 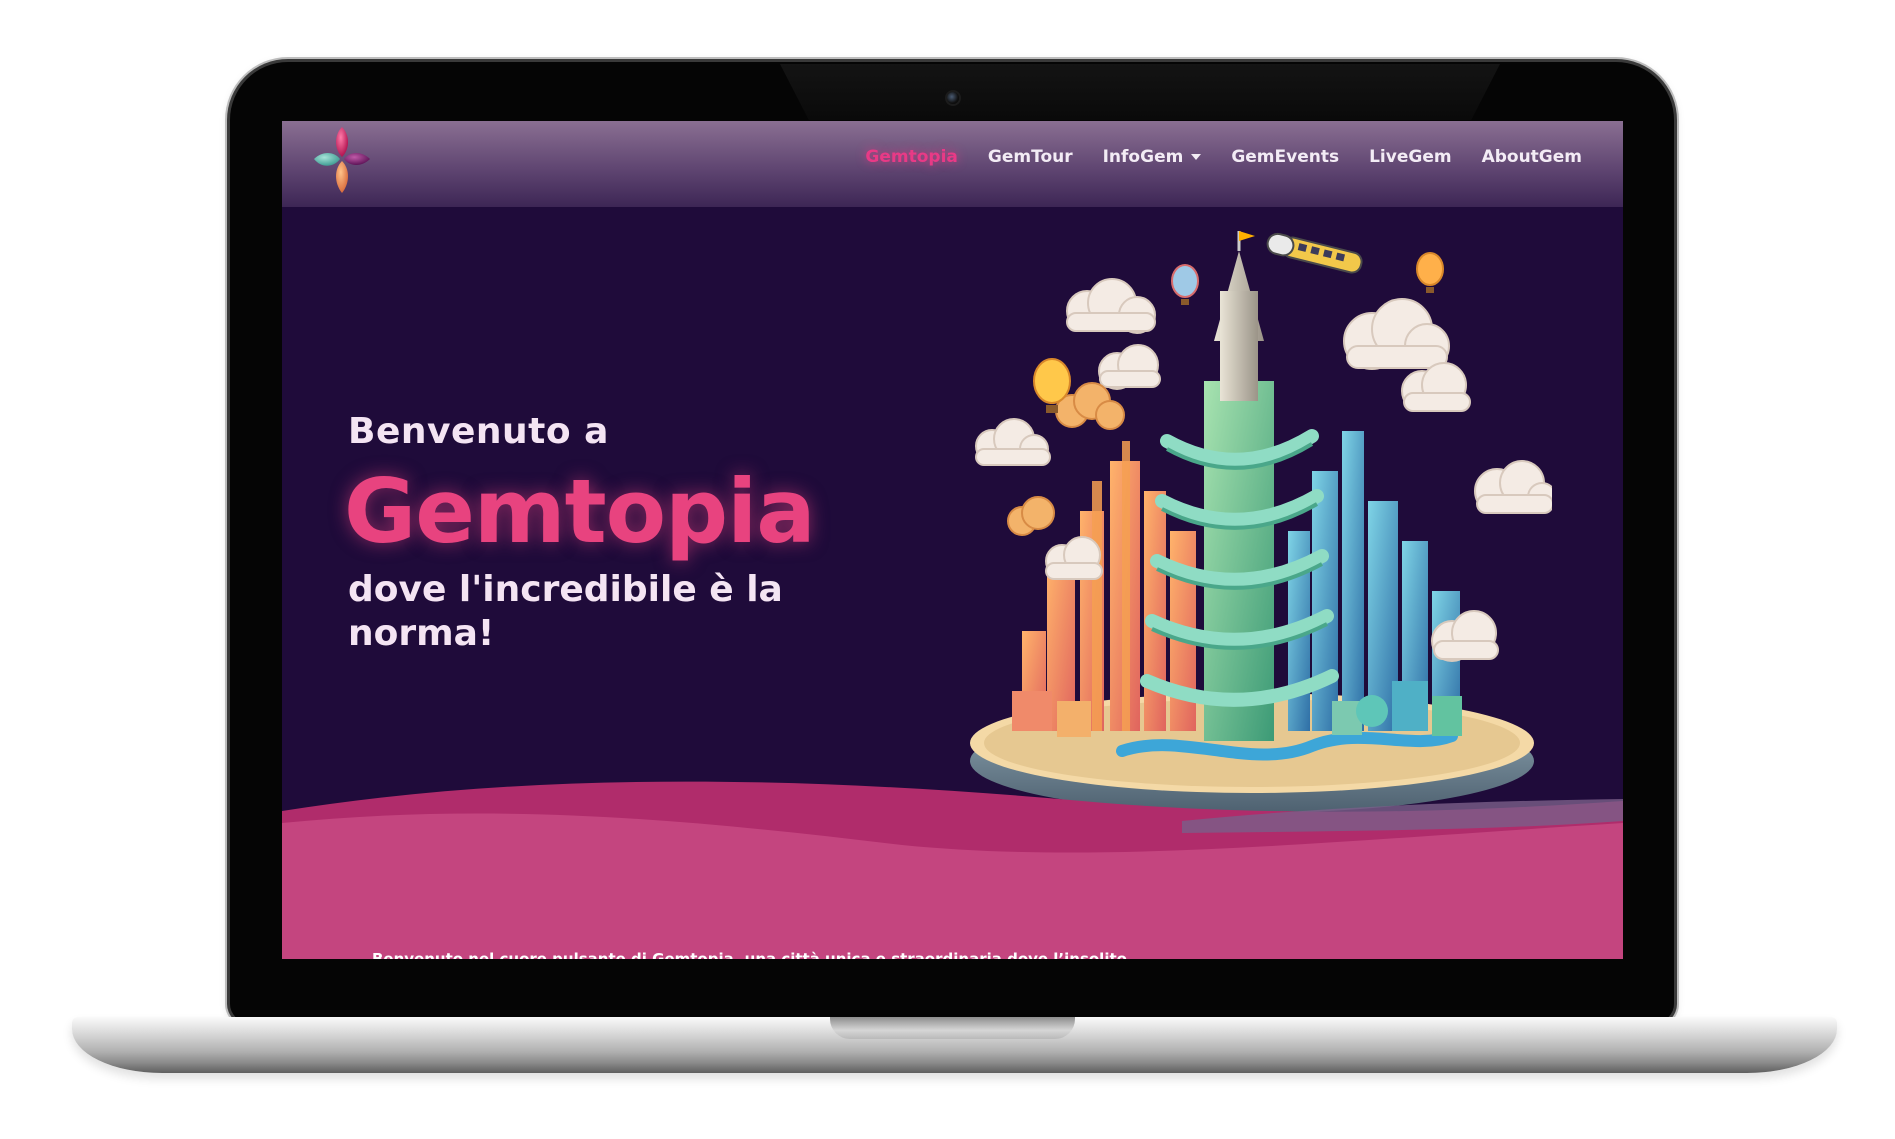 I want to click on nav-item-gemtour: GemTour, so click(x=1030, y=157).